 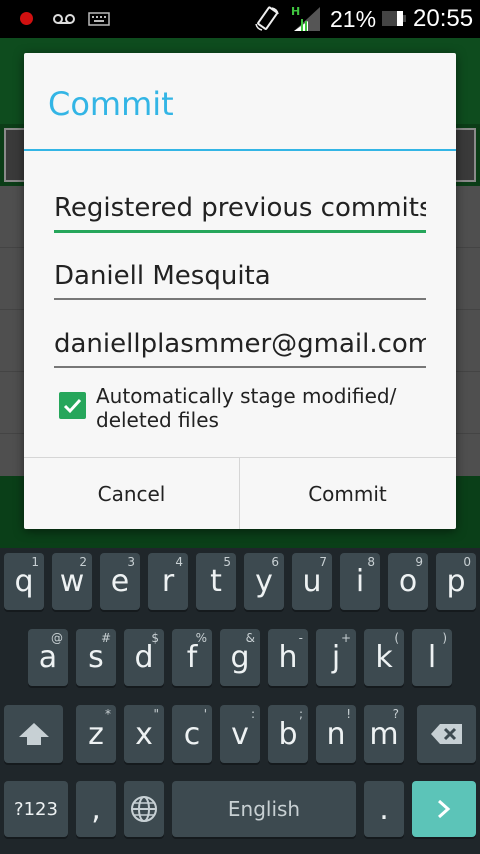 I want to click on checkmark-icon, so click(x=72, y=406).